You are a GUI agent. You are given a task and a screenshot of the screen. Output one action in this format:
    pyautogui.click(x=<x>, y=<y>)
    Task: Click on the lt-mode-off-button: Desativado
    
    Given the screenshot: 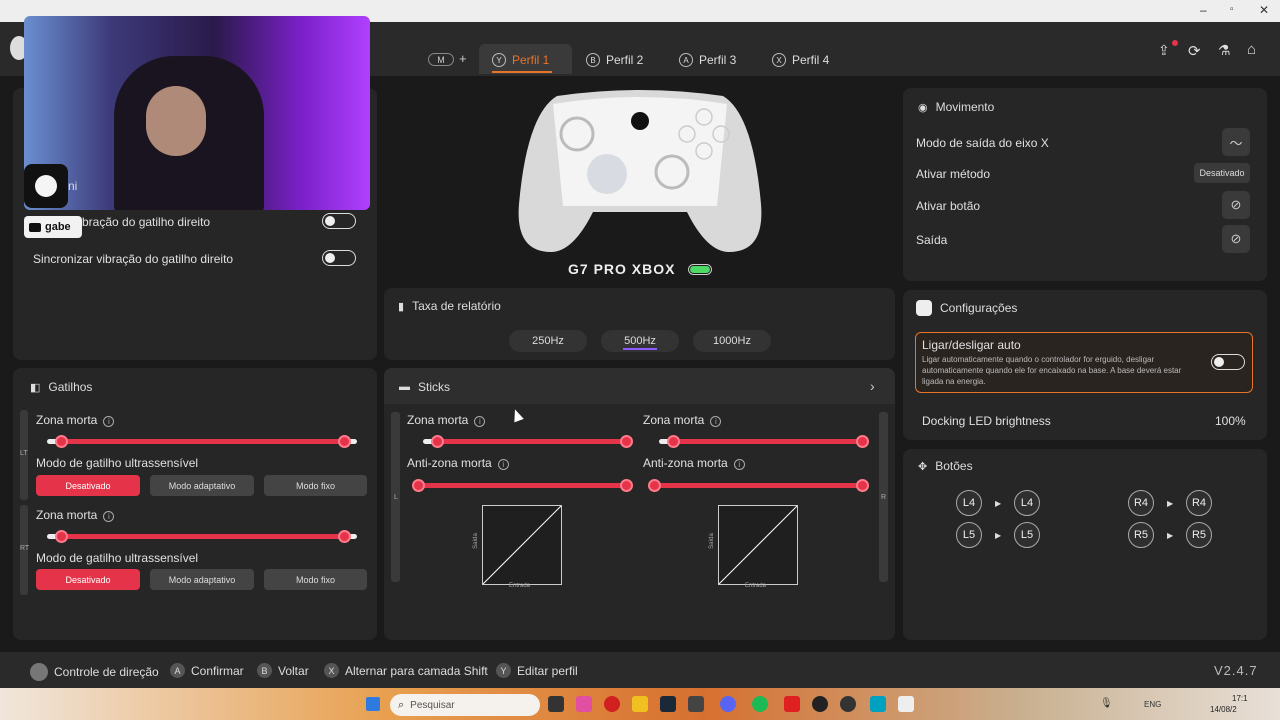 What is the action you would take?
    pyautogui.click(x=88, y=485)
    